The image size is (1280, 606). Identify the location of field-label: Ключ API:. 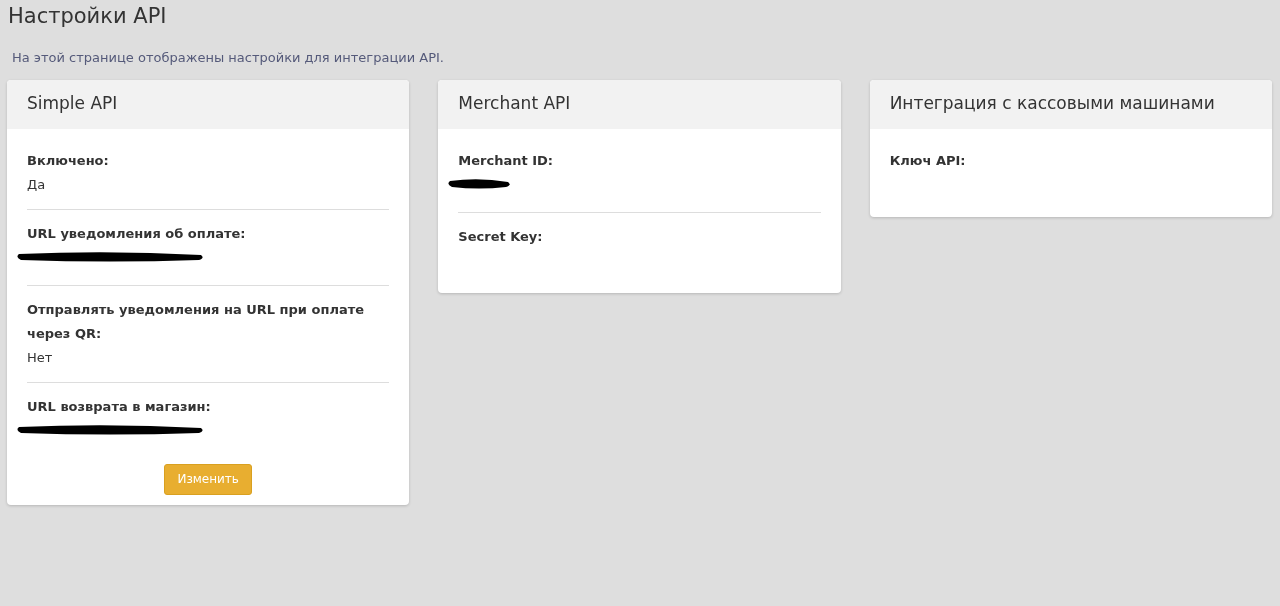
(928, 160).